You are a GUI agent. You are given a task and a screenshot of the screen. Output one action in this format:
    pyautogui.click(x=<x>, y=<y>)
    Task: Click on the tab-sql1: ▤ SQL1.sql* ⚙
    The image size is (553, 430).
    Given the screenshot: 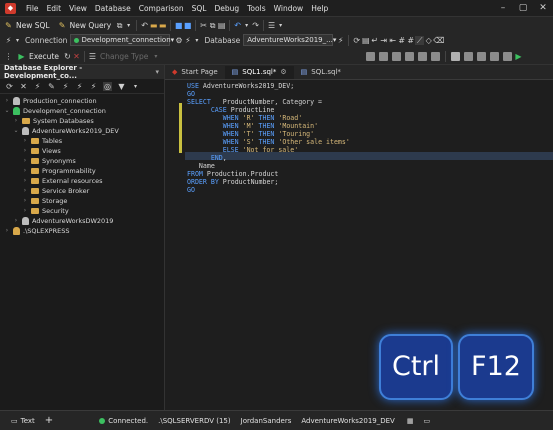 What is the action you would take?
    pyautogui.click(x=259, y=72)
    